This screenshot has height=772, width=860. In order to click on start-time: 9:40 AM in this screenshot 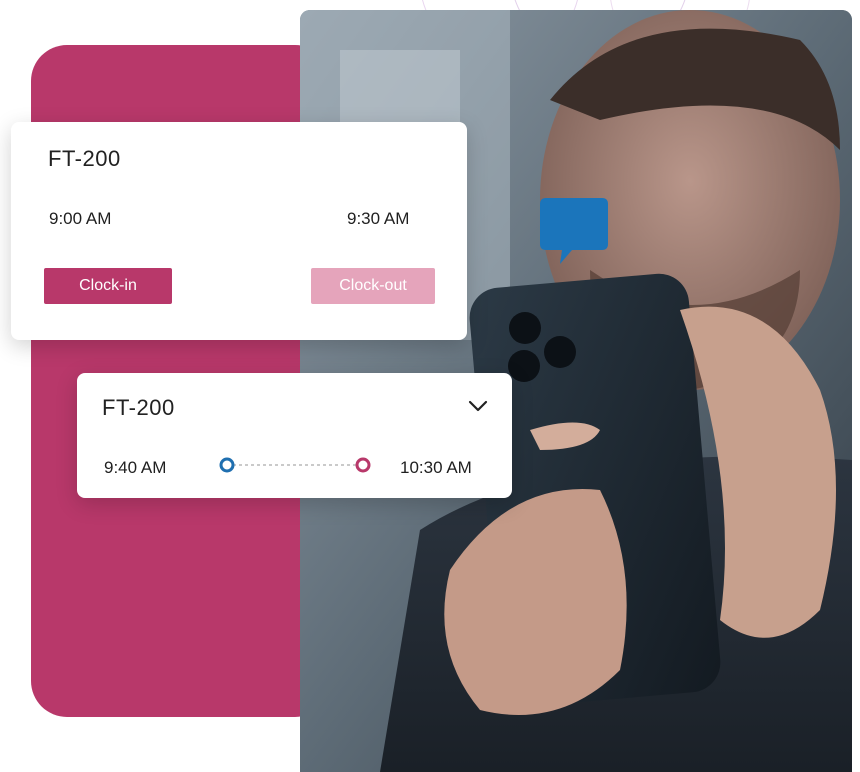, I will do `click(135, 467)`.